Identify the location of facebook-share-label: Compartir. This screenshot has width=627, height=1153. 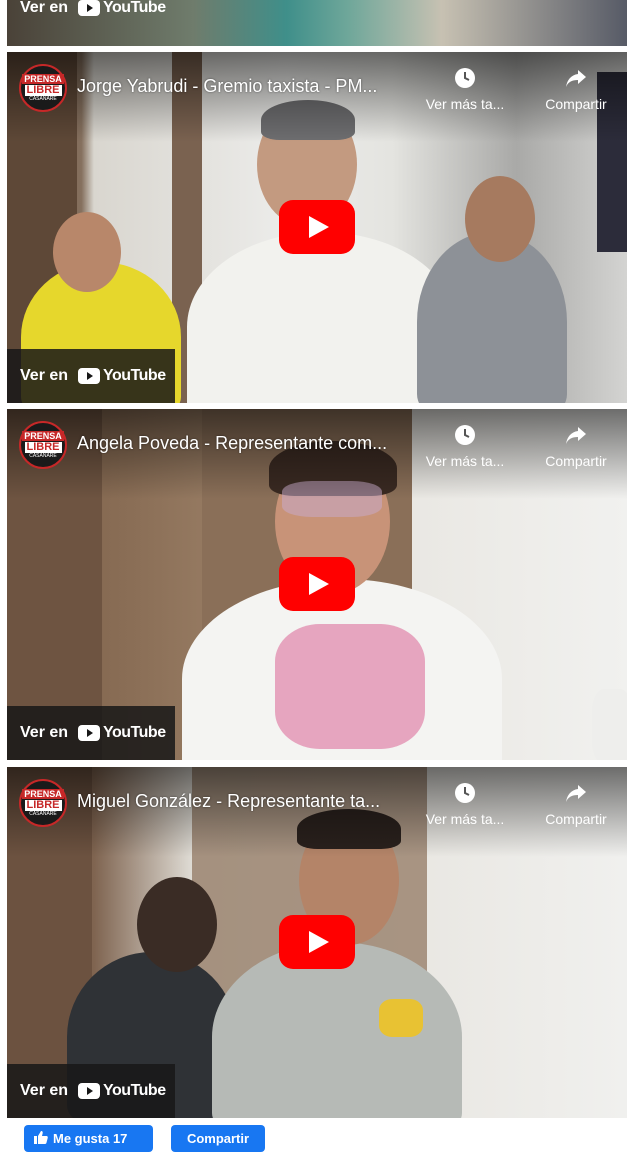
(218, 1138).